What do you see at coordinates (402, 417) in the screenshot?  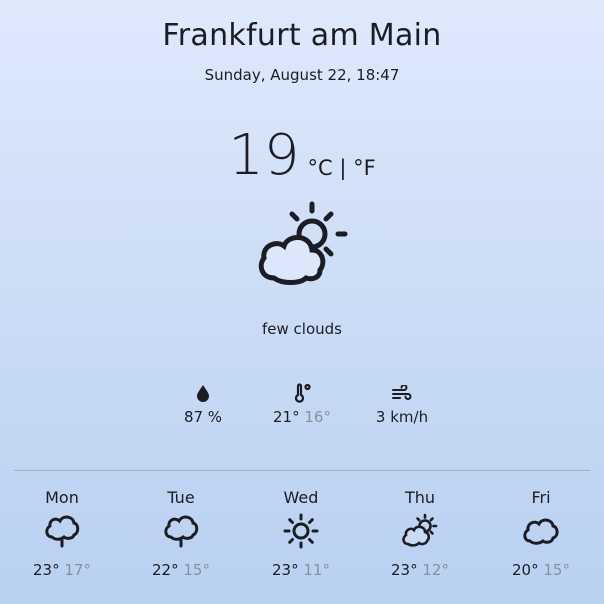 I see `wind-value: 3 km/h` at bounding box center [402, 417].